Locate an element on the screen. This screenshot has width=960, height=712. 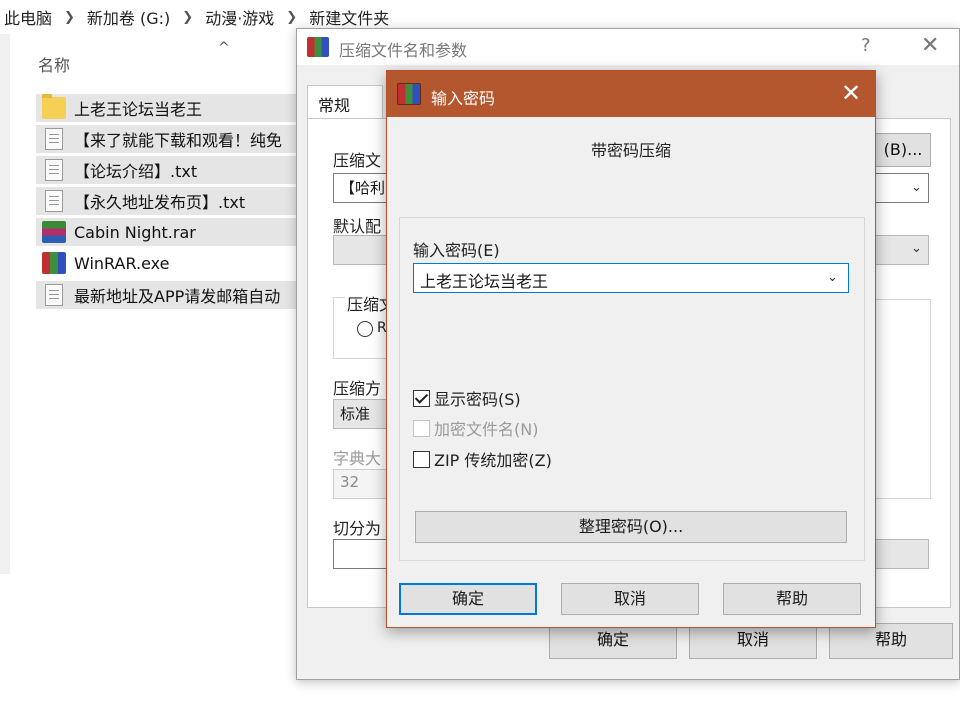
breadcrumb-item-folder: 动漫·游戏 is located at coordinates (239, 17).